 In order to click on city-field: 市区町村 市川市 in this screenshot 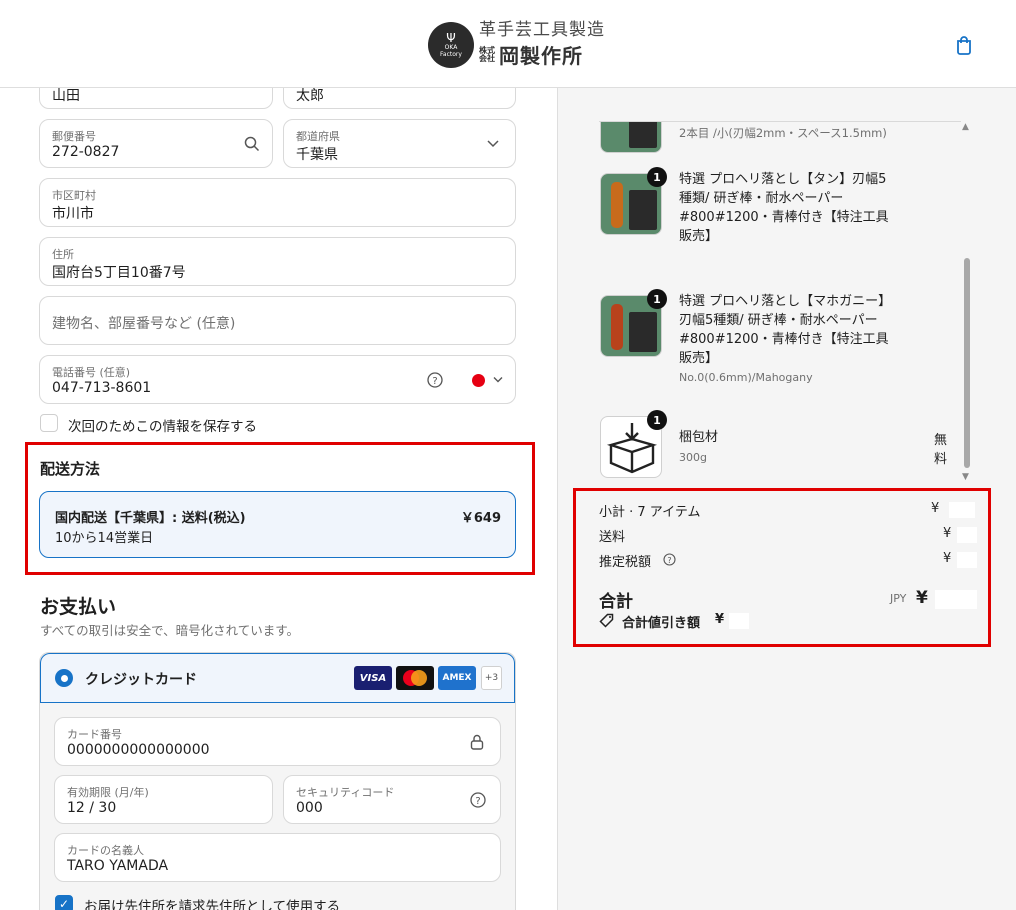, I will do `click(277, 202)`.